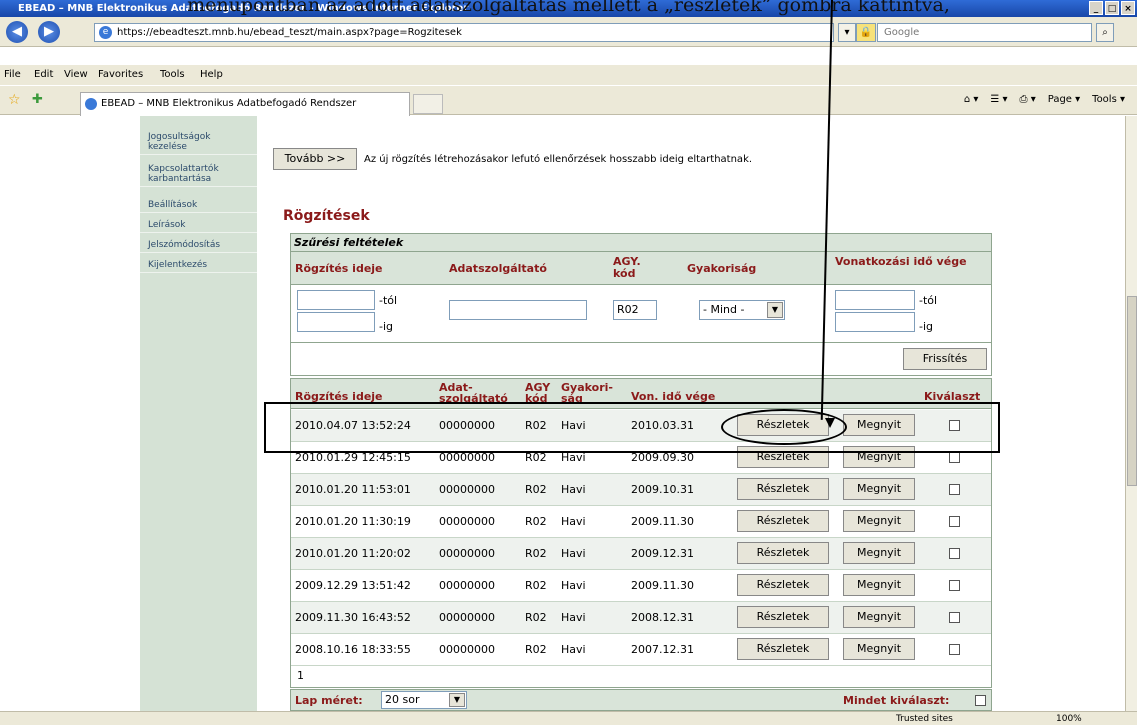 The height and width of the screenshot is (726, 1137). I want to click on page-size-select: 20 sor ▼, so click(424, 700).